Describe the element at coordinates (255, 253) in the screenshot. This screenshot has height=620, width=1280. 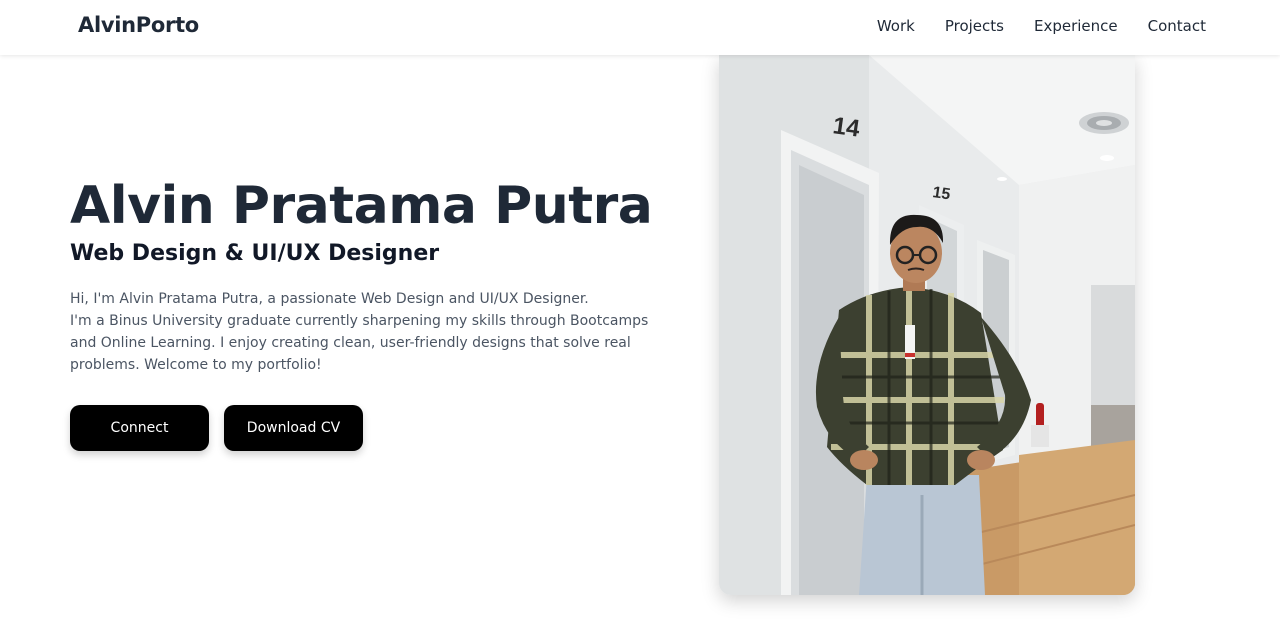
I see `hero-role: Web Design & UI/UX Designer` at that location.